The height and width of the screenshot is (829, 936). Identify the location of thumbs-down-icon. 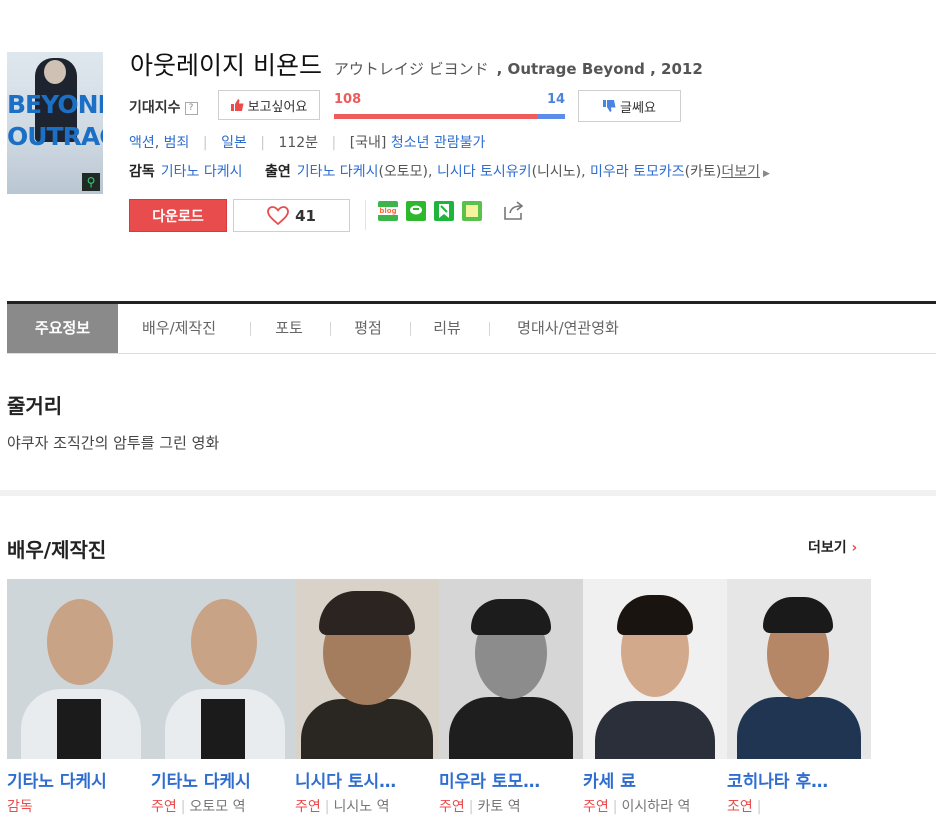
(609, 106).